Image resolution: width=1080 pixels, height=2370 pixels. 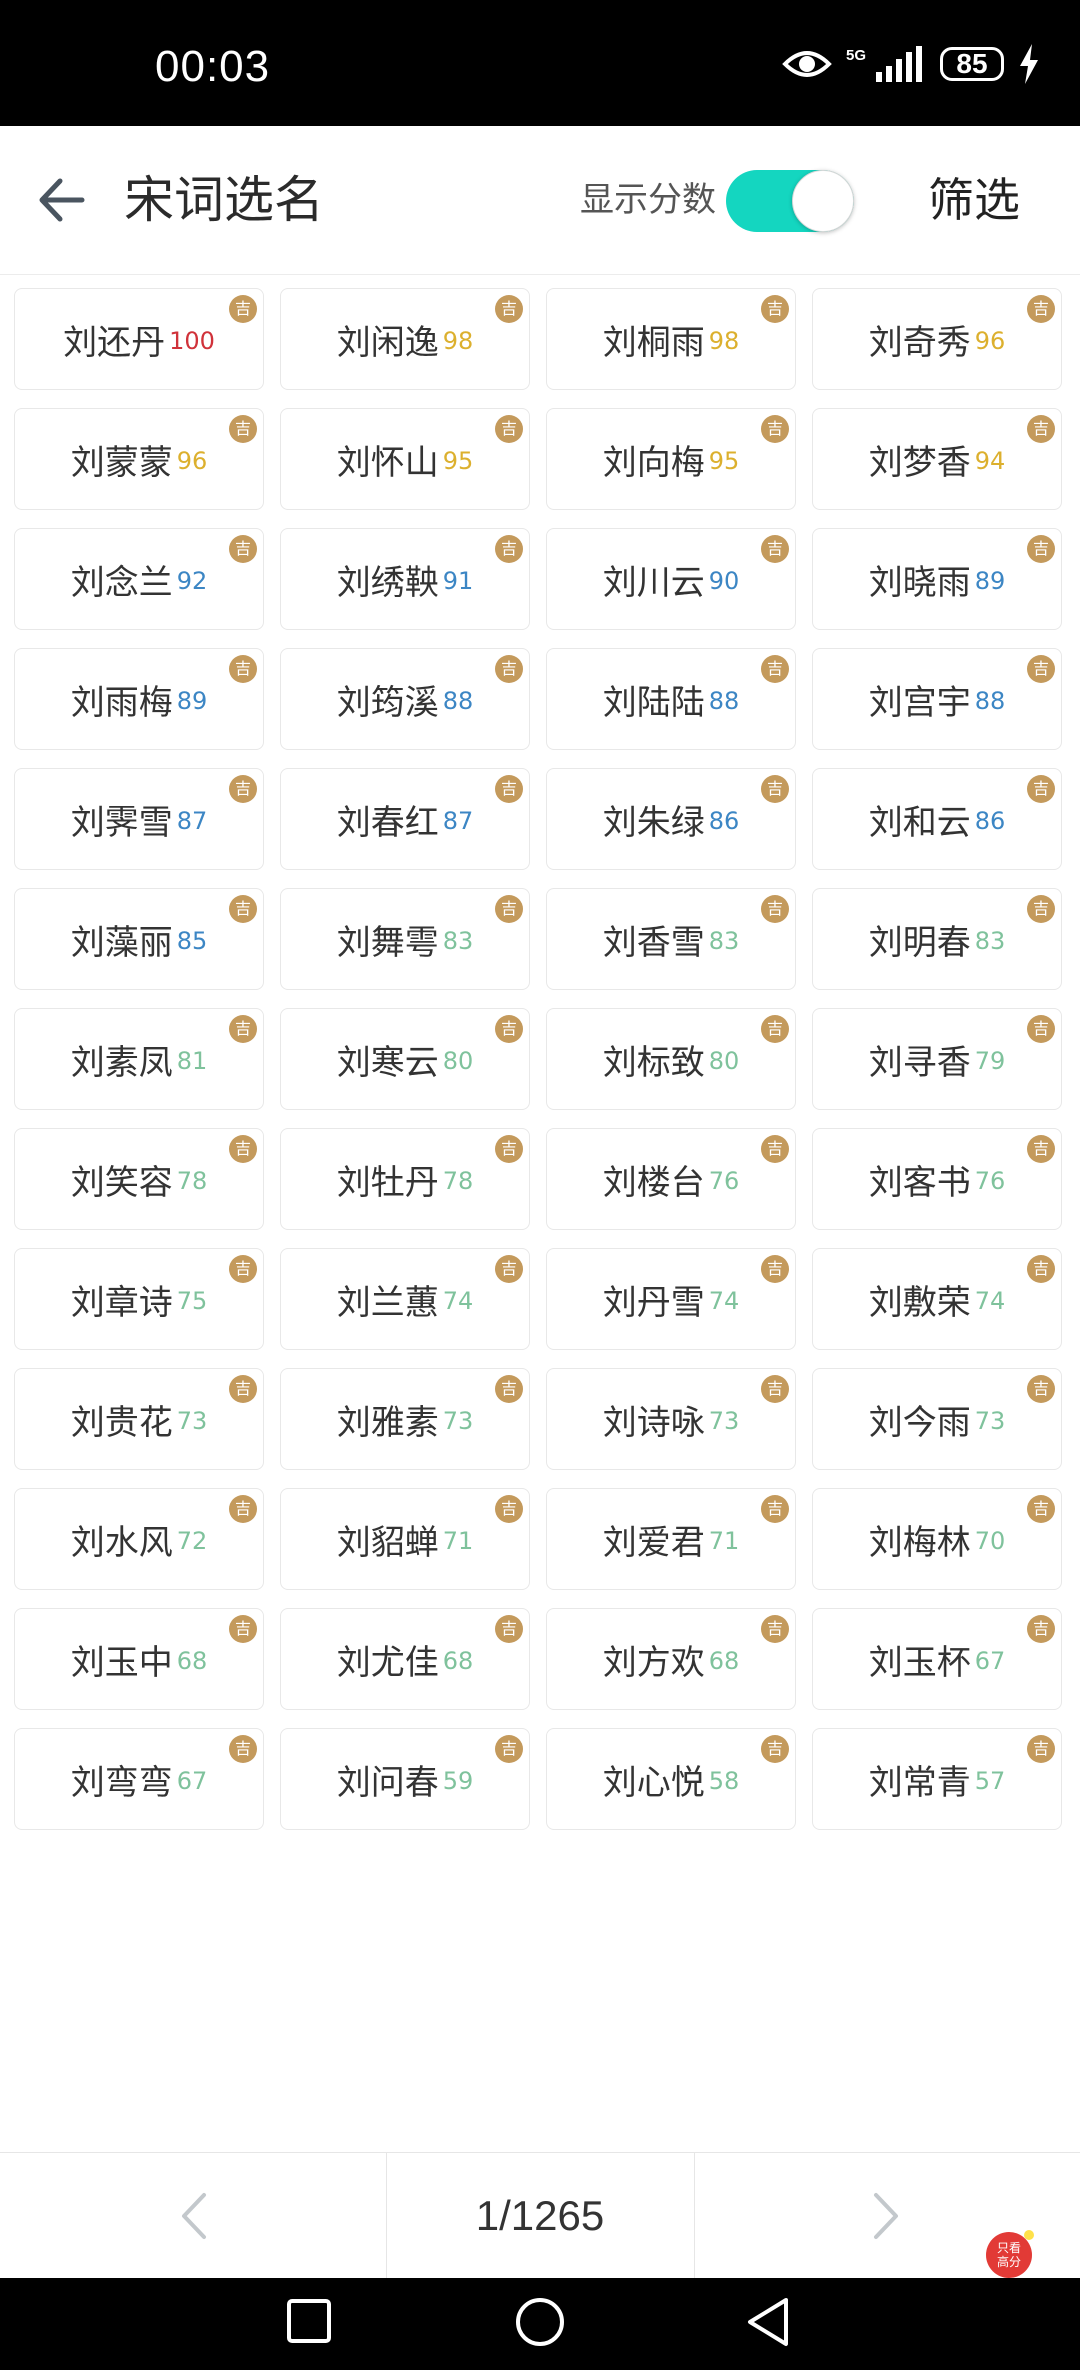 What do you see at coordinates (224, 200) in the screenshot?
I see `page-title: 宋词选名` at bounding box center [224, 200].